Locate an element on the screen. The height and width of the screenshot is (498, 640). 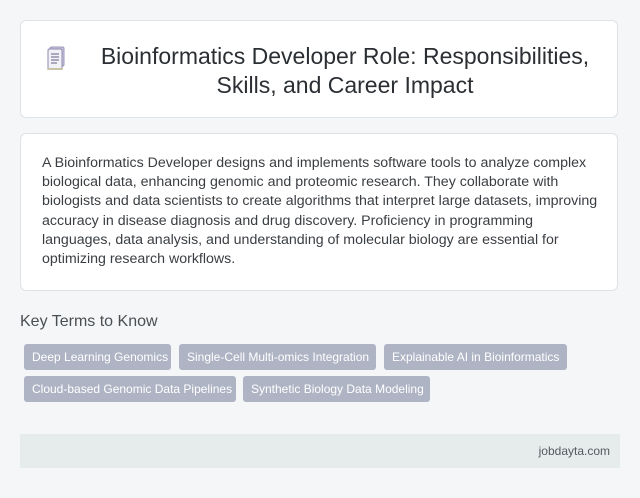
key-terms-heading: Key Terms to Know is located at coordinates (89, 321).